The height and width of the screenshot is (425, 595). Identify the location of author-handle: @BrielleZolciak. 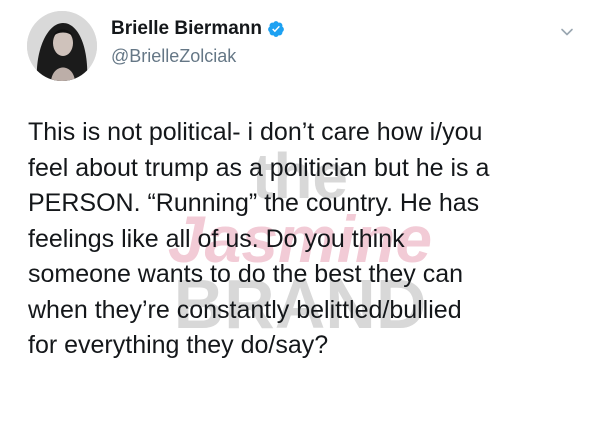
(173, 56).